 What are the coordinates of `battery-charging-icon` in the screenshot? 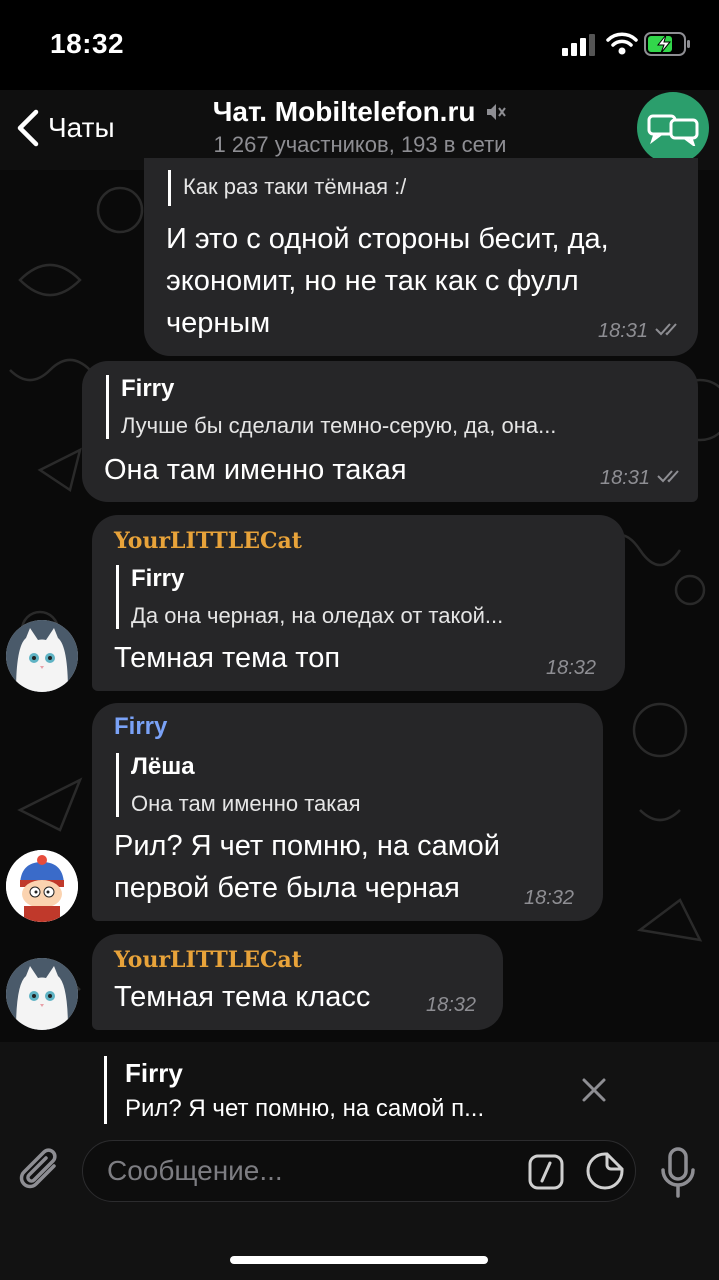 It's located at (667, 44).